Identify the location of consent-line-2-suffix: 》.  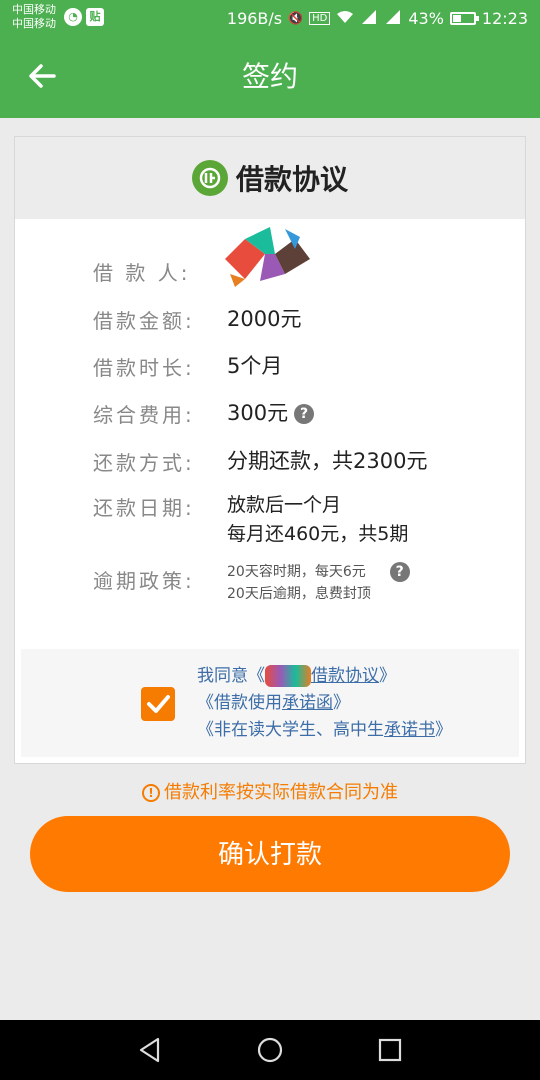
(341, 703).